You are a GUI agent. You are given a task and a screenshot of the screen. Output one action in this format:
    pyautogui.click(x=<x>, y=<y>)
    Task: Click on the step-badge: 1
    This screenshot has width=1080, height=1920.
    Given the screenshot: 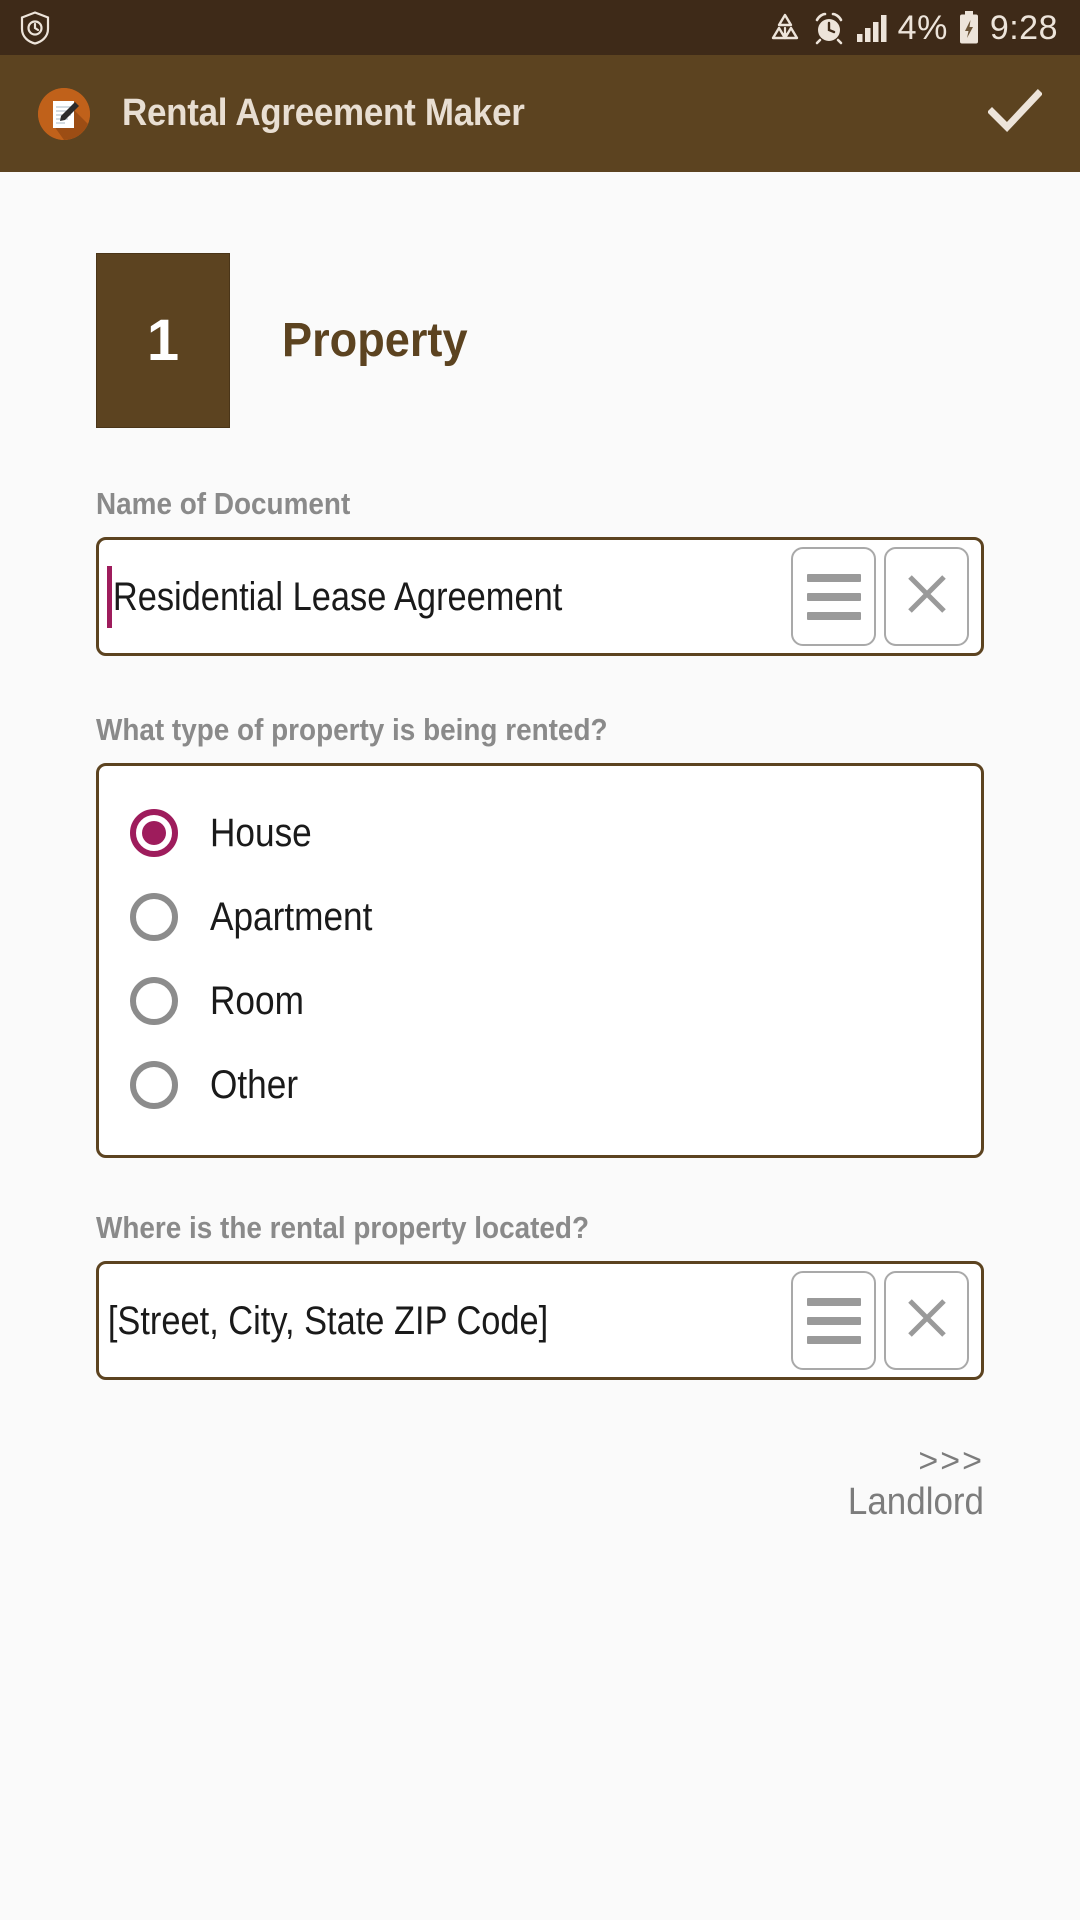 What is the action you would take?
    pyautogui.click(x=163, y=340)
    